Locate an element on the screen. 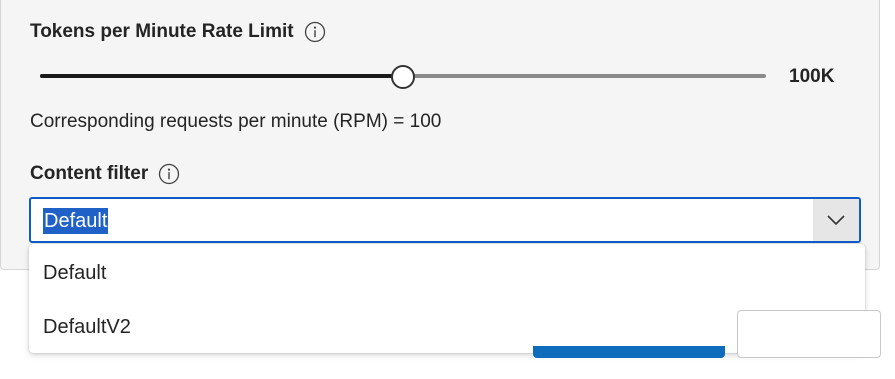 This screenshot has width=895, height=379. tpm-slider is located at coordinates (403, 76).